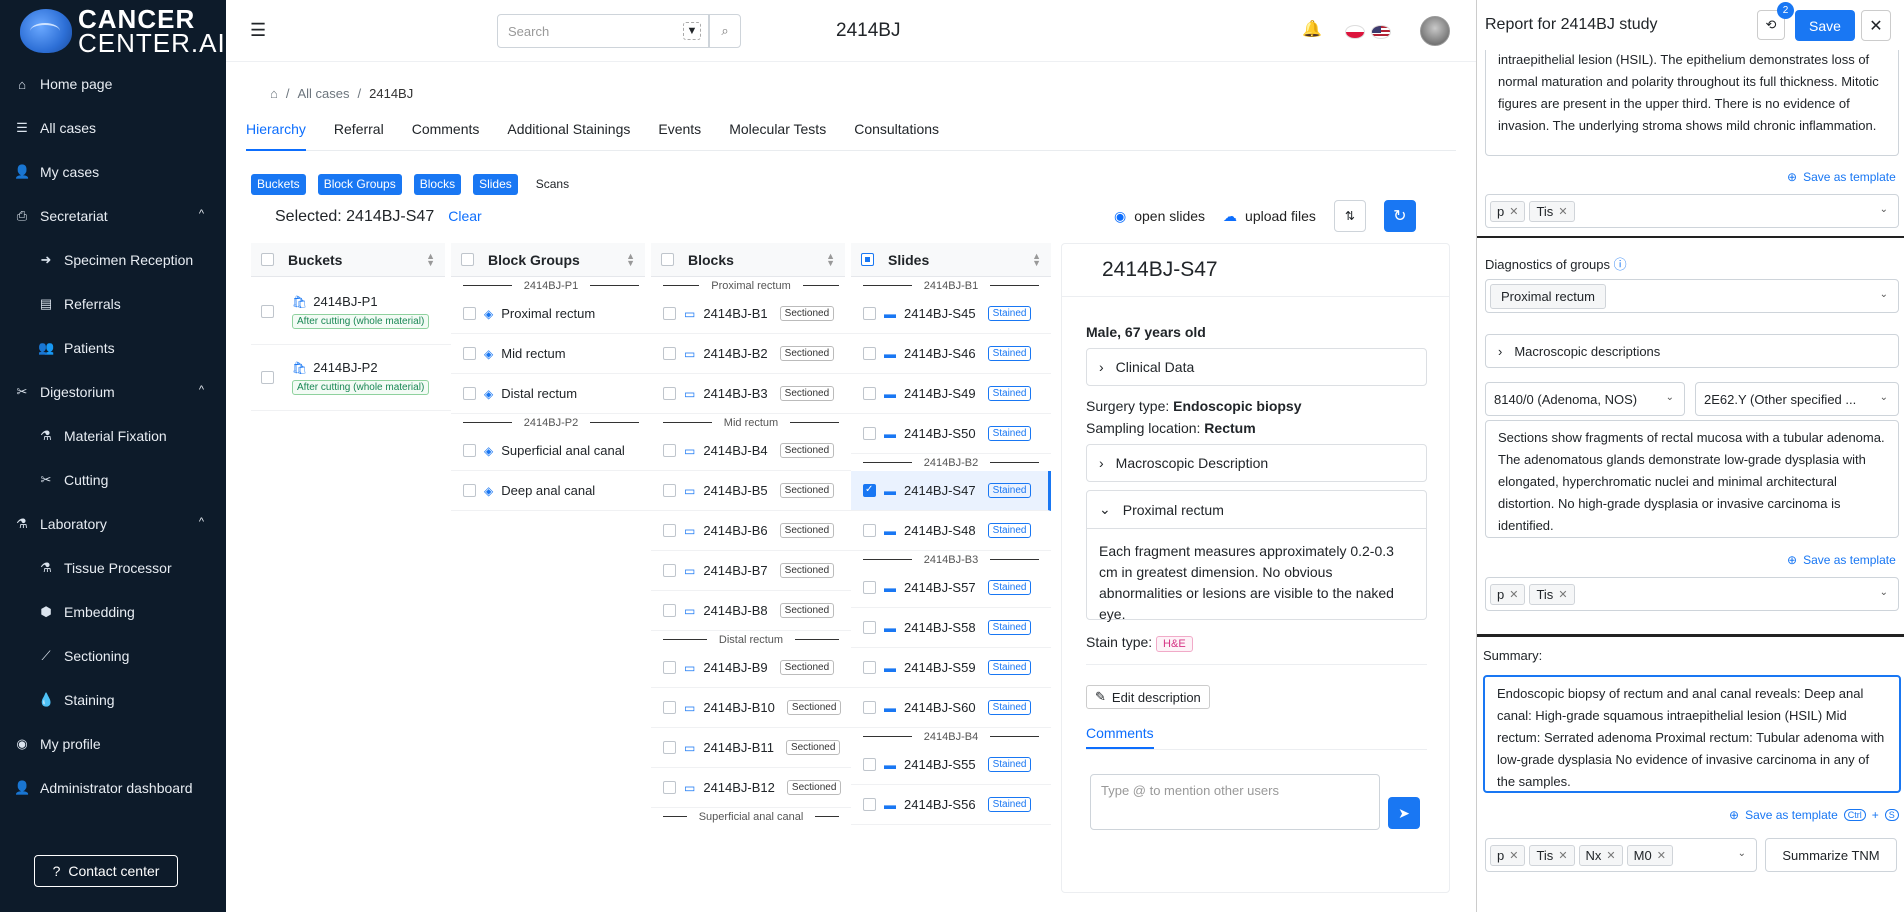 Image resolution: width=1904 pixels, height=912 pixels. I want to click on list-item: ▭ 2414BJ-B11 Sectioned, so click(751, 748).